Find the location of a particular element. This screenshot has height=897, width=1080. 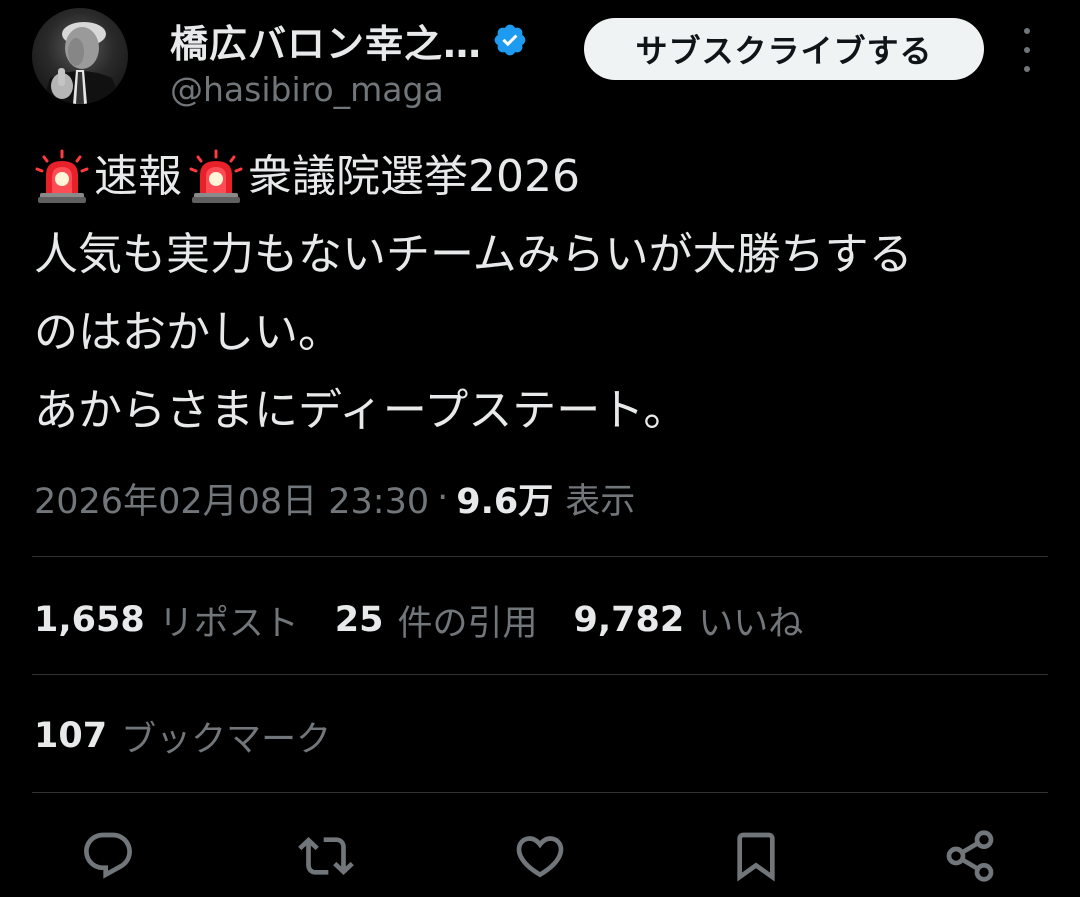

repost-icon is located at coordinates (326, 856).